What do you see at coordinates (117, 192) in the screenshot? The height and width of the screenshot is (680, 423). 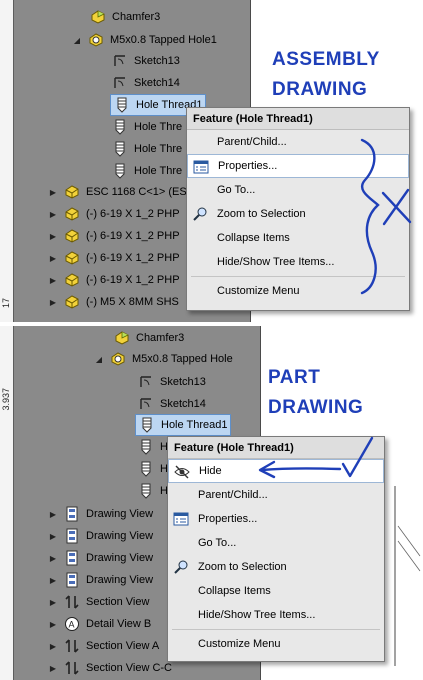 I see `tree-item-component: ▶ ESC 1168 C<1> (ES` at bounding box center [117, 192].